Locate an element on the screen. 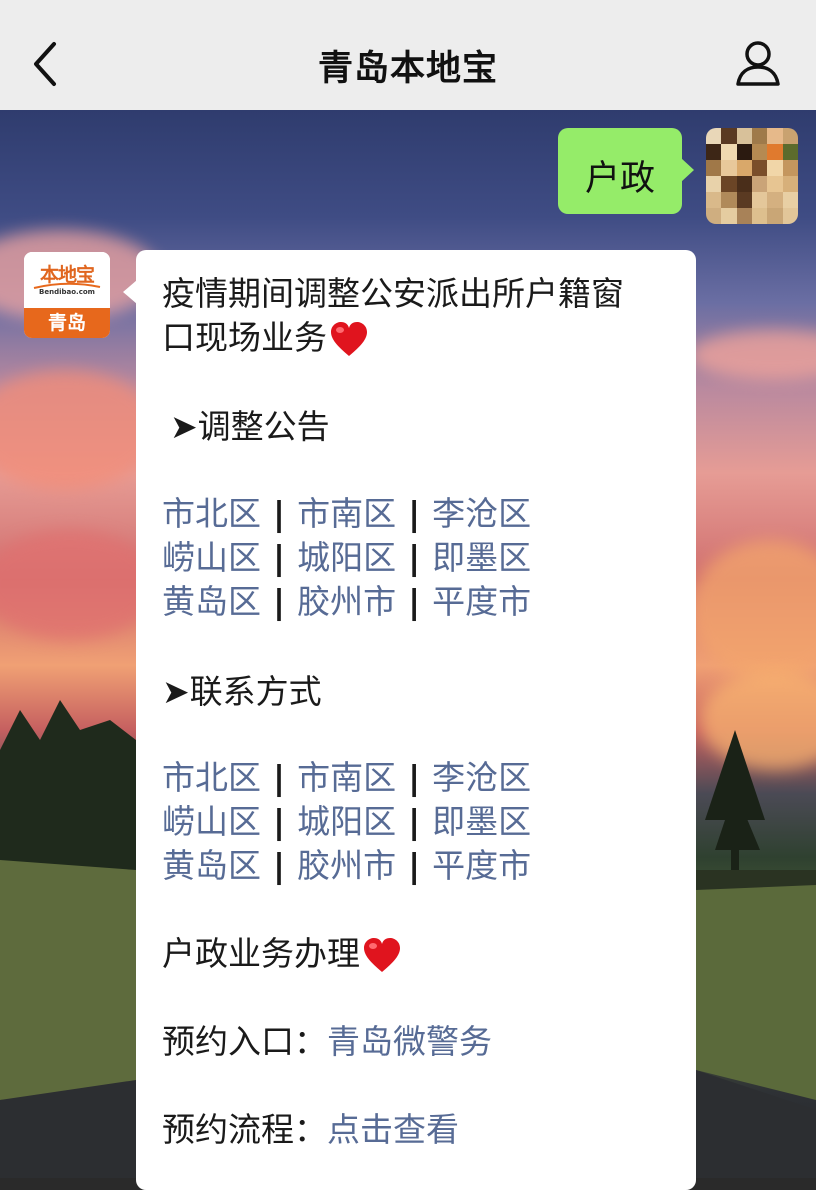 The height and width of the screenshot is (1190, 816). top-nav-bar: 青岛本地宝 is located at coordinates (408, 55).